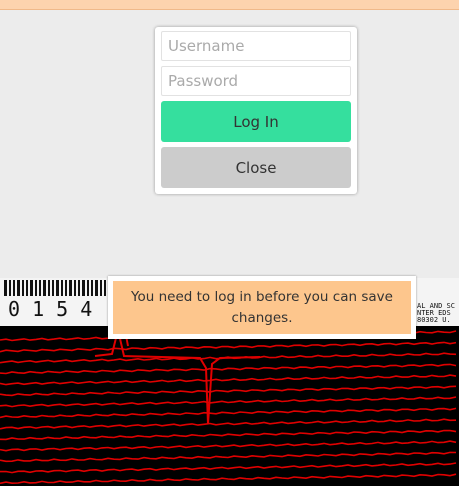 The height and width of the screenshot is (486, 459). Describe the element at coordinates (229, 5) in the screenshot. I see `top-banner` at that location.